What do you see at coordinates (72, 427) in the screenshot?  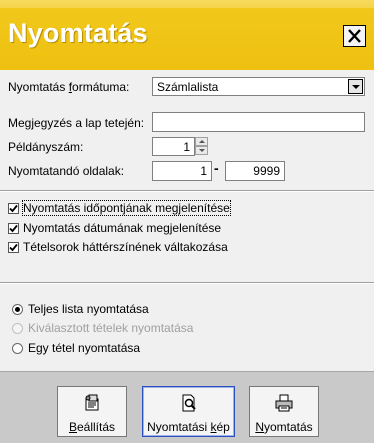 I see `settings-accel: B` at bounding box center [72, 427].